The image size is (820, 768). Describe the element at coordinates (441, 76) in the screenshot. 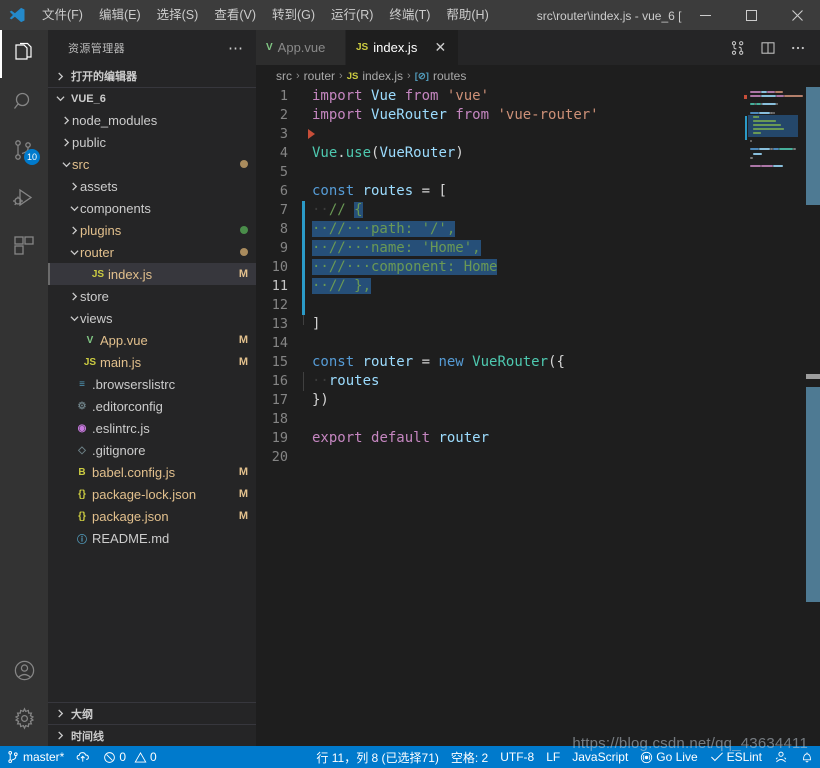

I see `breadcrumb-item-routes: [⊘] routes` at that location.